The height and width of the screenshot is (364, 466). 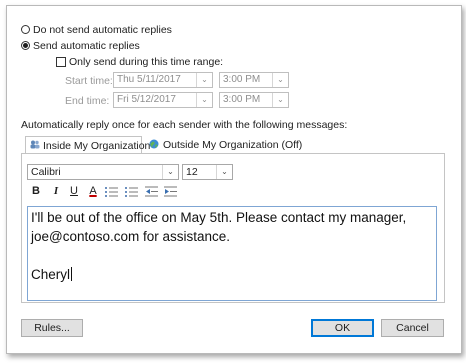 I want to click on message-signature: Cheryl, so click(x=51, y=274).